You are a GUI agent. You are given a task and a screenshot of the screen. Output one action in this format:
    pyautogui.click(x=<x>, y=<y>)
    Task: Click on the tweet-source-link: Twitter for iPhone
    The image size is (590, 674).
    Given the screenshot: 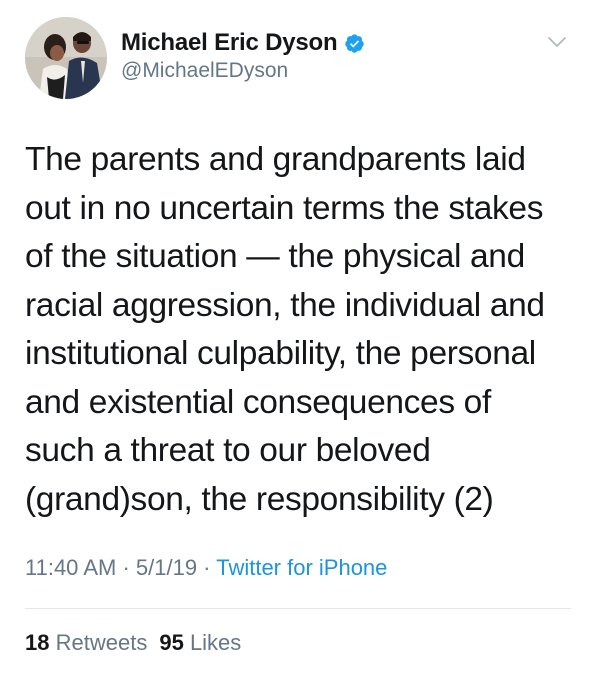 What is the action you would take?
    pyautogui.click(x=301, y=567)
    